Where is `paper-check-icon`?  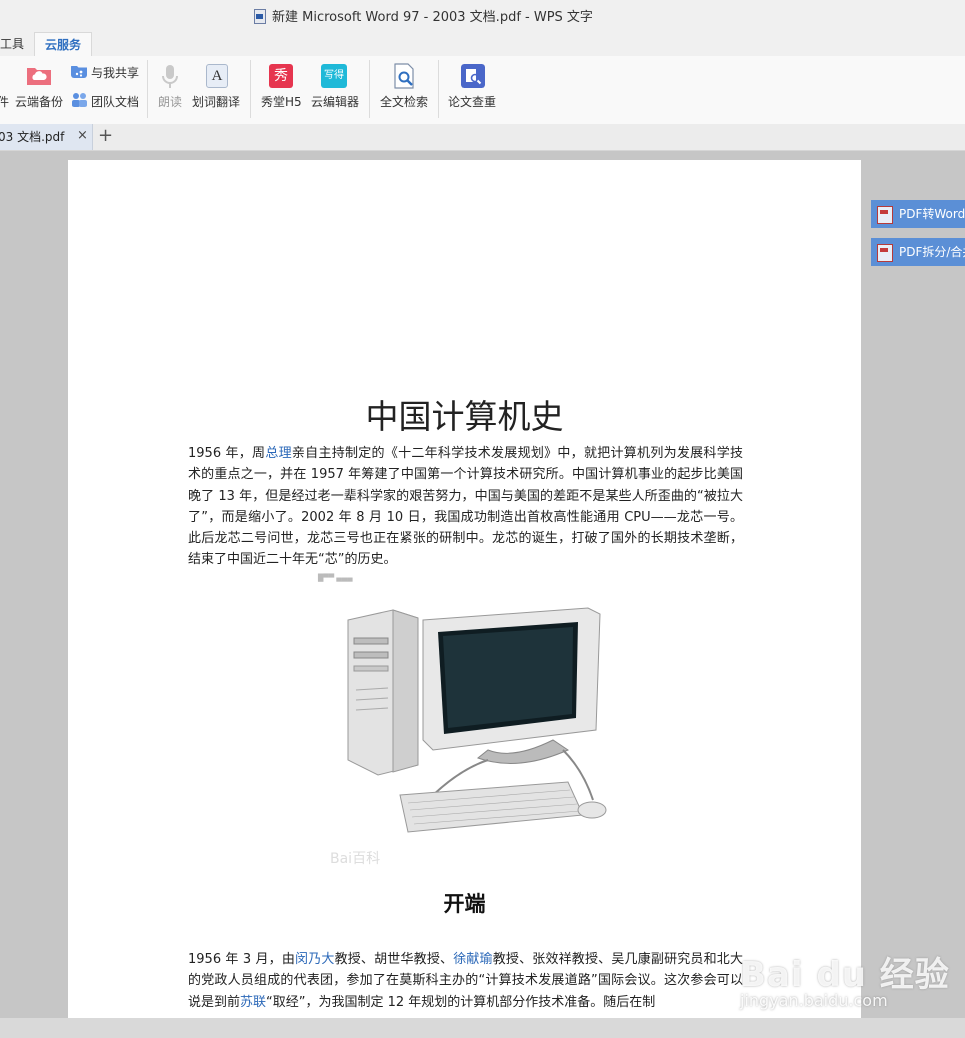
paper-check-icon is located at coordinates (473, 76).